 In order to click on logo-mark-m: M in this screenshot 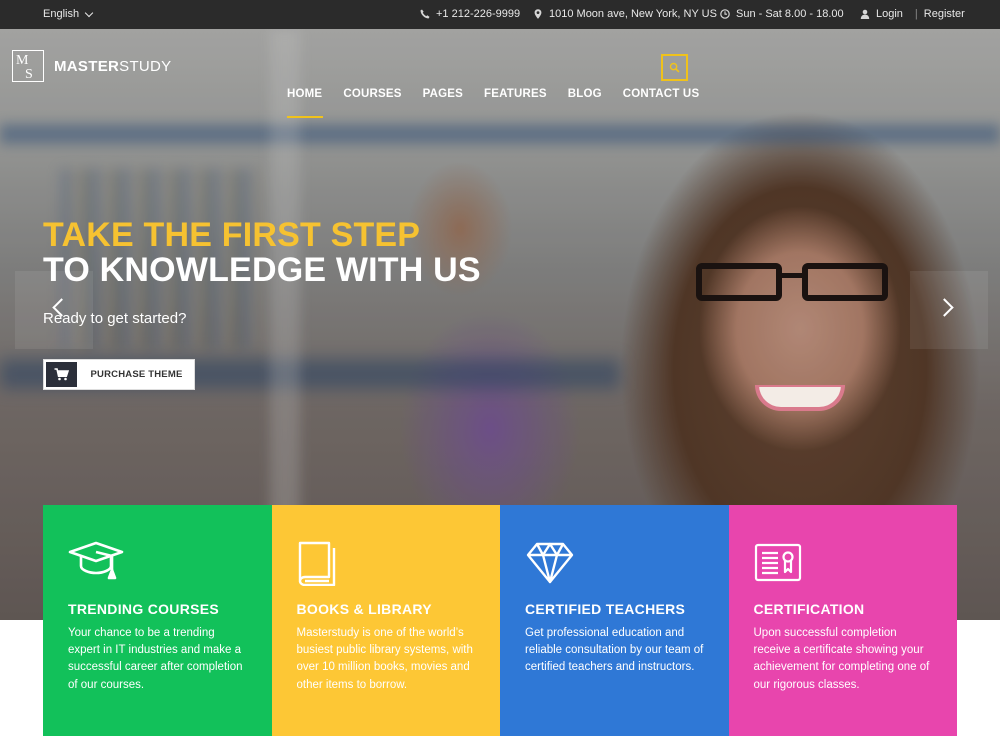, I will do `click(22, 60)`.